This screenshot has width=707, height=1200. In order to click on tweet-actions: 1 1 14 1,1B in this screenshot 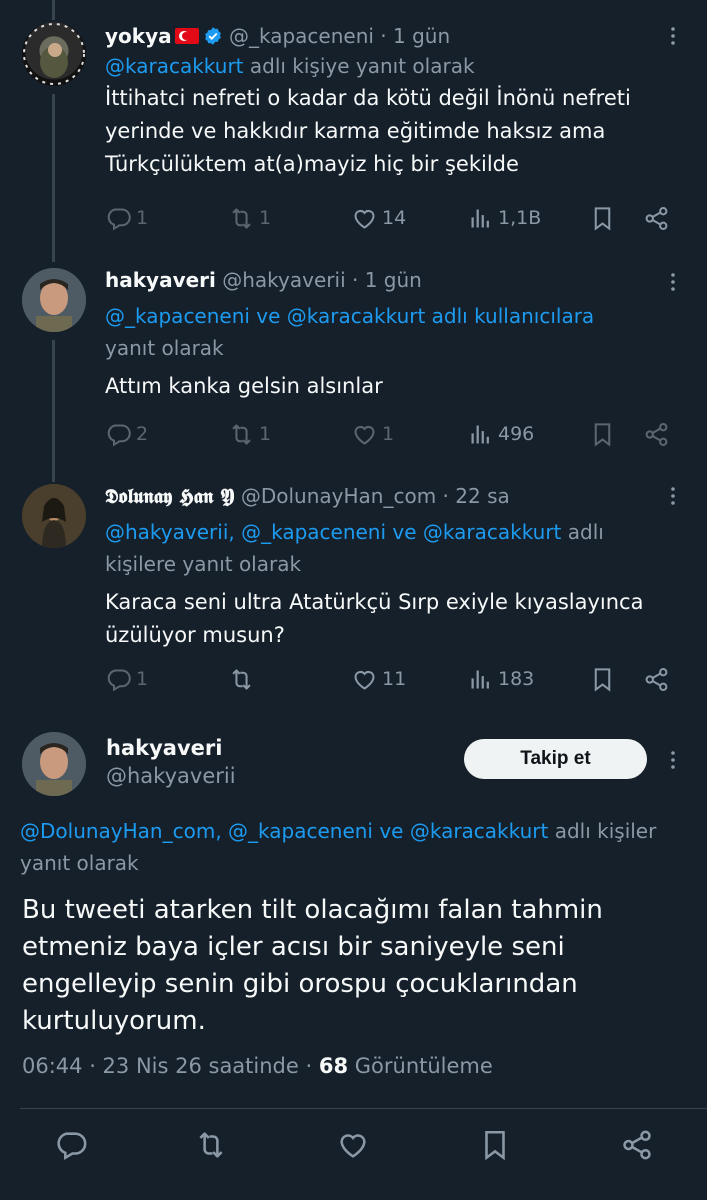, I will do `click(395, 218)`.